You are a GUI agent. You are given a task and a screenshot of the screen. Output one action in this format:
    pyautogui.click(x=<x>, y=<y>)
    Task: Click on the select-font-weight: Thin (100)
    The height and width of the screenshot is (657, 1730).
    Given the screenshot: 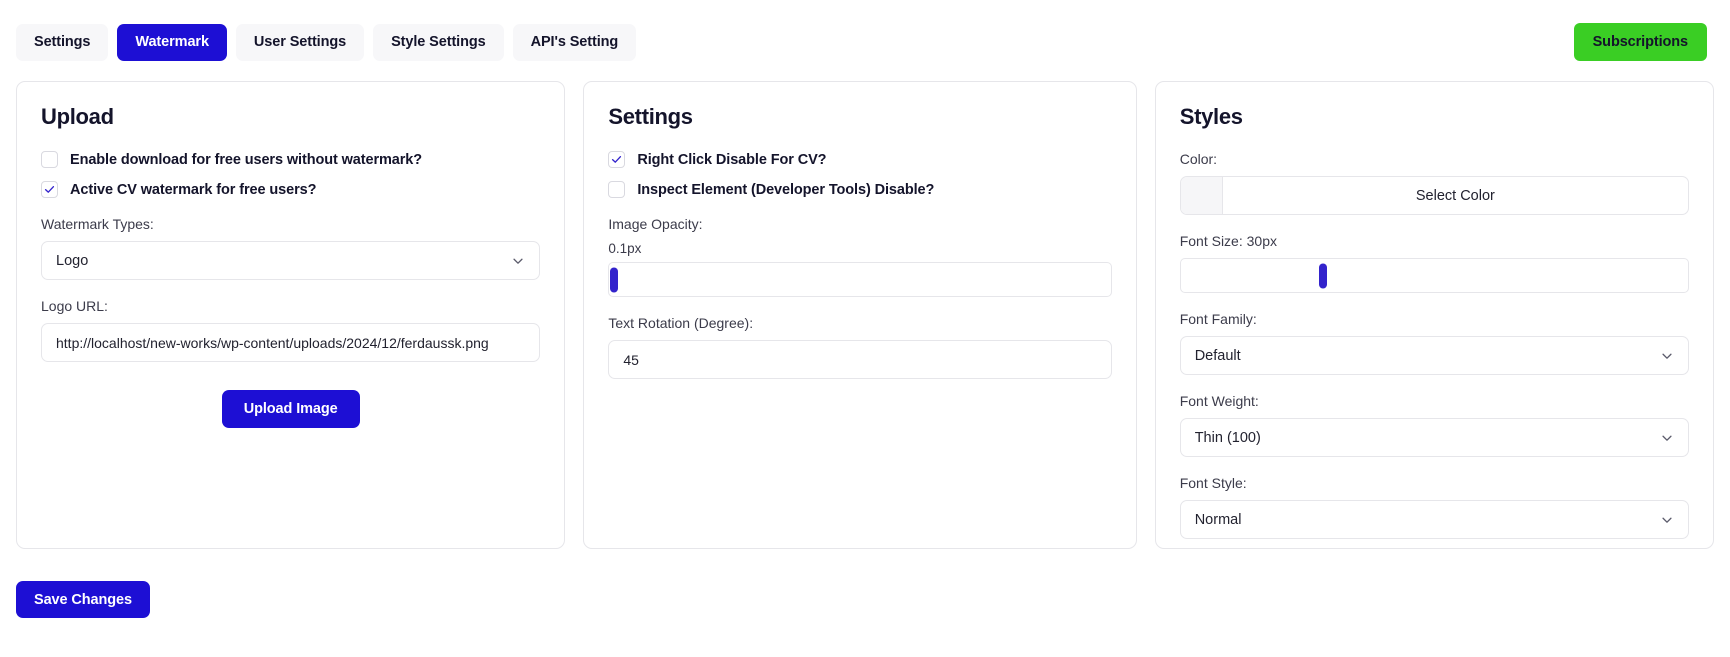 What is the action you would take?
    pyautogui.click(x=1434, y=437)
    